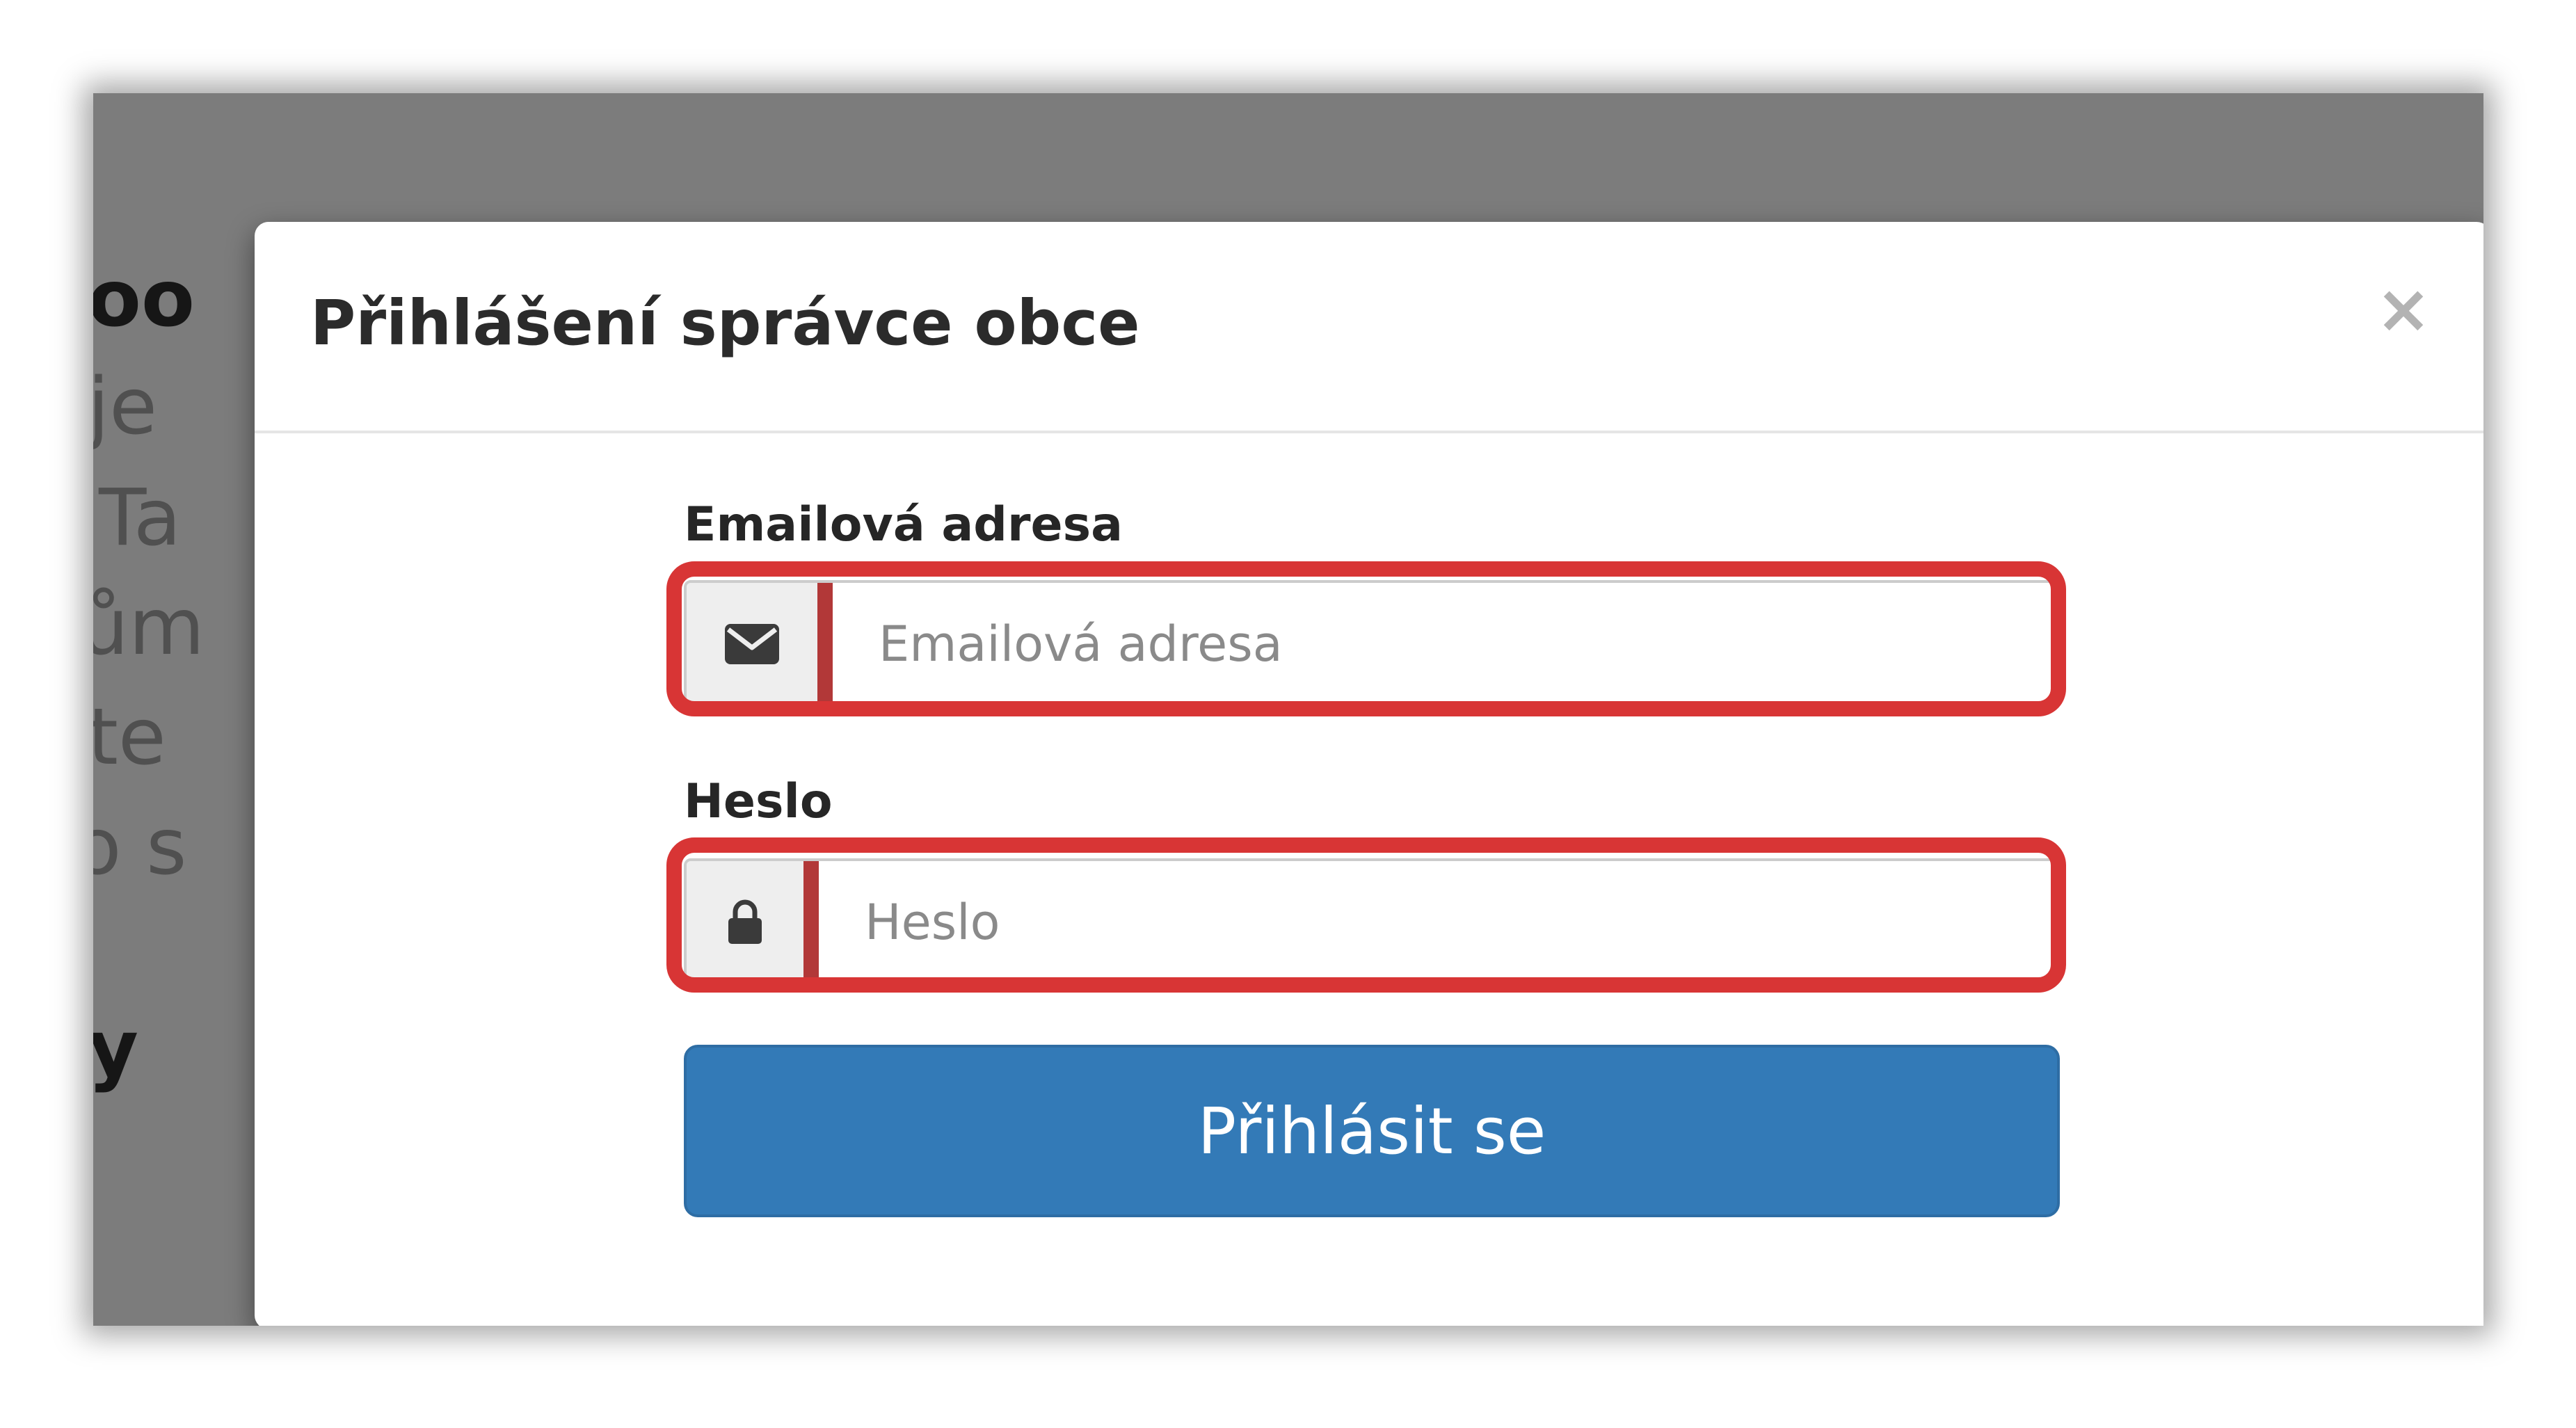 The width and height of the screenshot is (2576, 1428). What do you see at coordinates (752, 644) in the screenshot?
I see `envelope-icon` at bounding box center [752, 644].